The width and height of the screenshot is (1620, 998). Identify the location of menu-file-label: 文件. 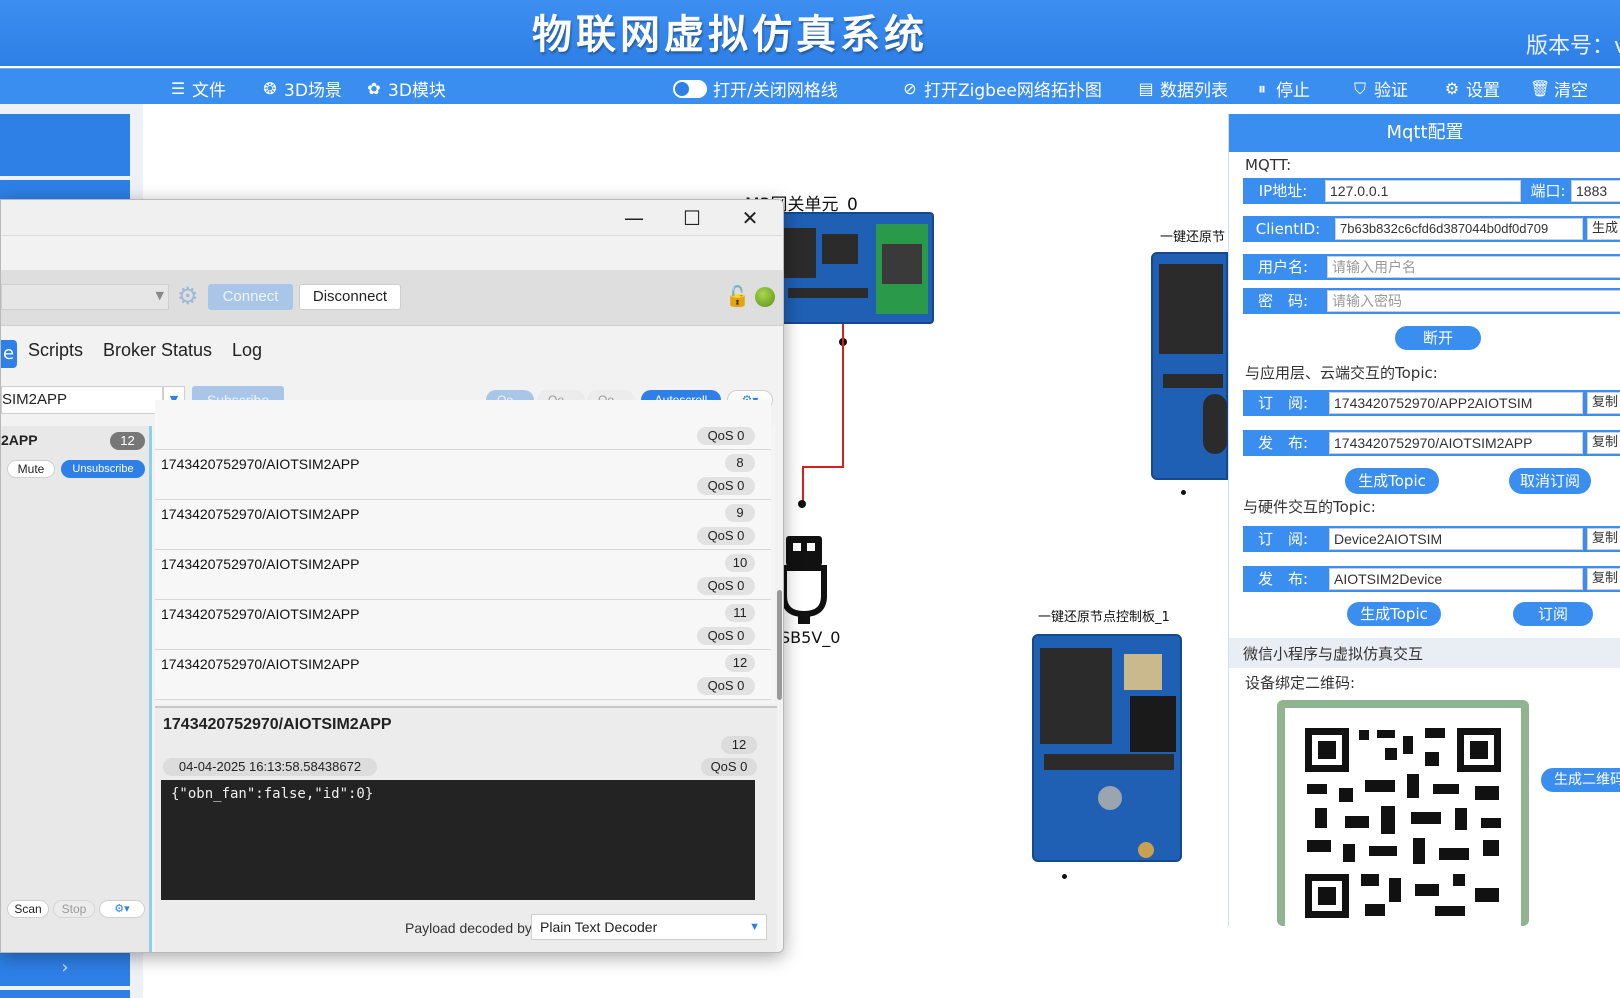
(209, 91).